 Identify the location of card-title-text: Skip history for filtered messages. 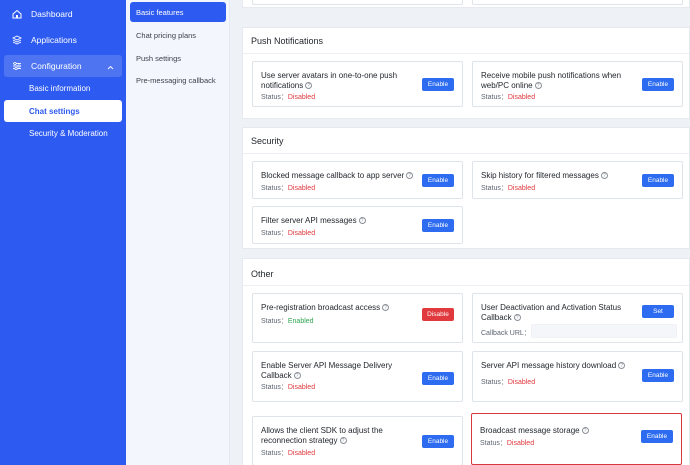
(540, 175).